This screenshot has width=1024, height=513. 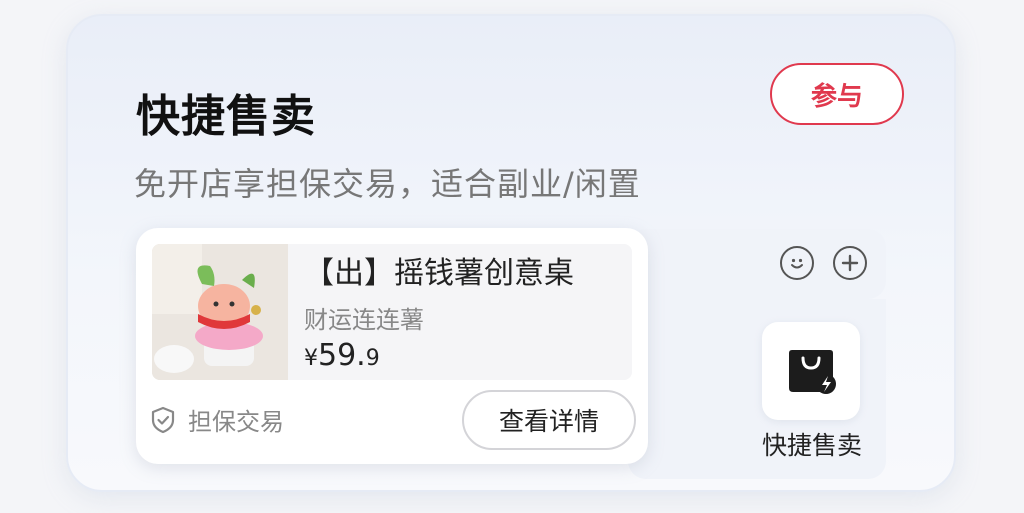 I want to click on quick-sell-shortcut-label: 快捷售卖, so click(x=811, y=445).